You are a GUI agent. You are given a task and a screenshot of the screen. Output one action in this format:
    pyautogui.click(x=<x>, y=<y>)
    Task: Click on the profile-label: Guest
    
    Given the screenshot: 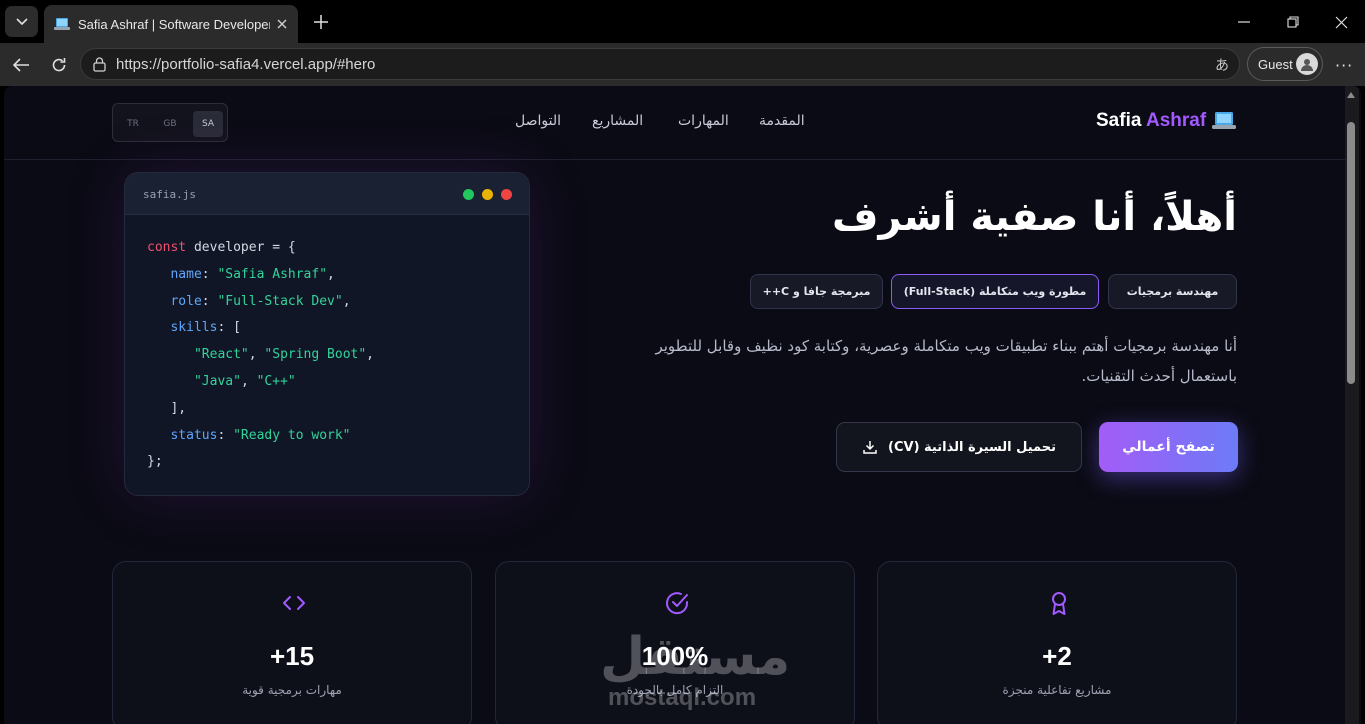 What is the action you would take?
    pyautogui.click(x=1275, y=64)
    